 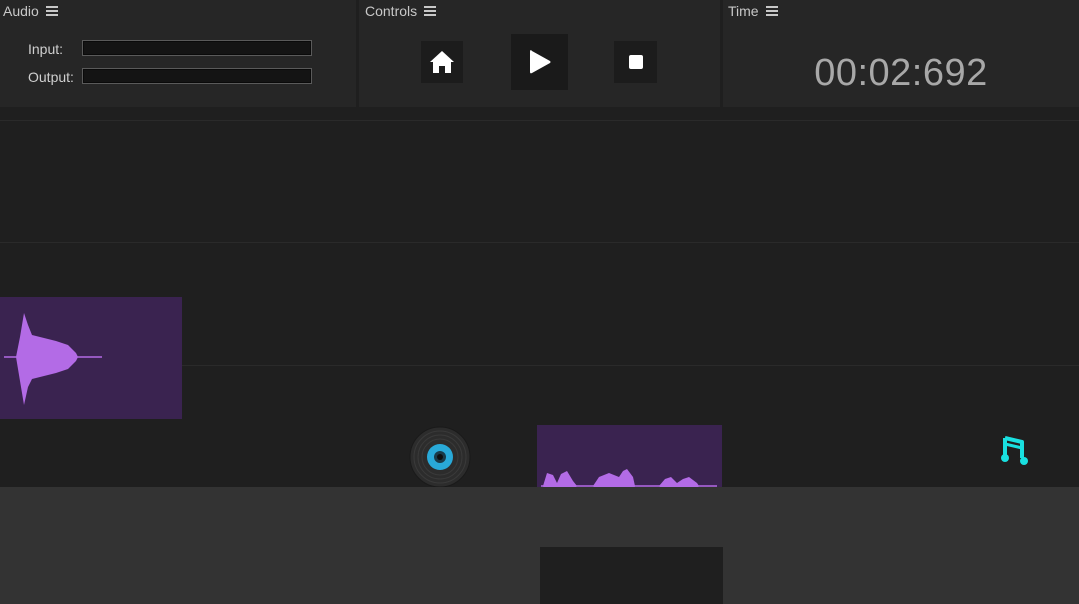 I want to click on input-level-meter, so click(x=197, y=48).